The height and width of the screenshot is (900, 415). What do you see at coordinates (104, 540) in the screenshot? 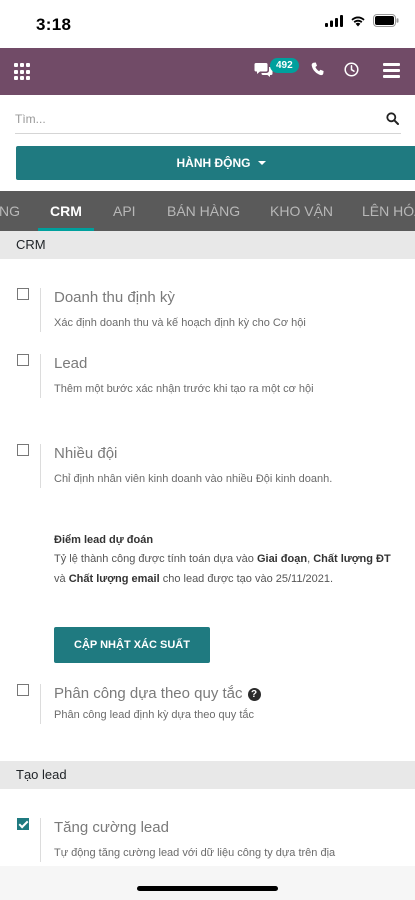
I see `predictive-title: Điểm lead dự đoán` at bounding box center [104, 540].